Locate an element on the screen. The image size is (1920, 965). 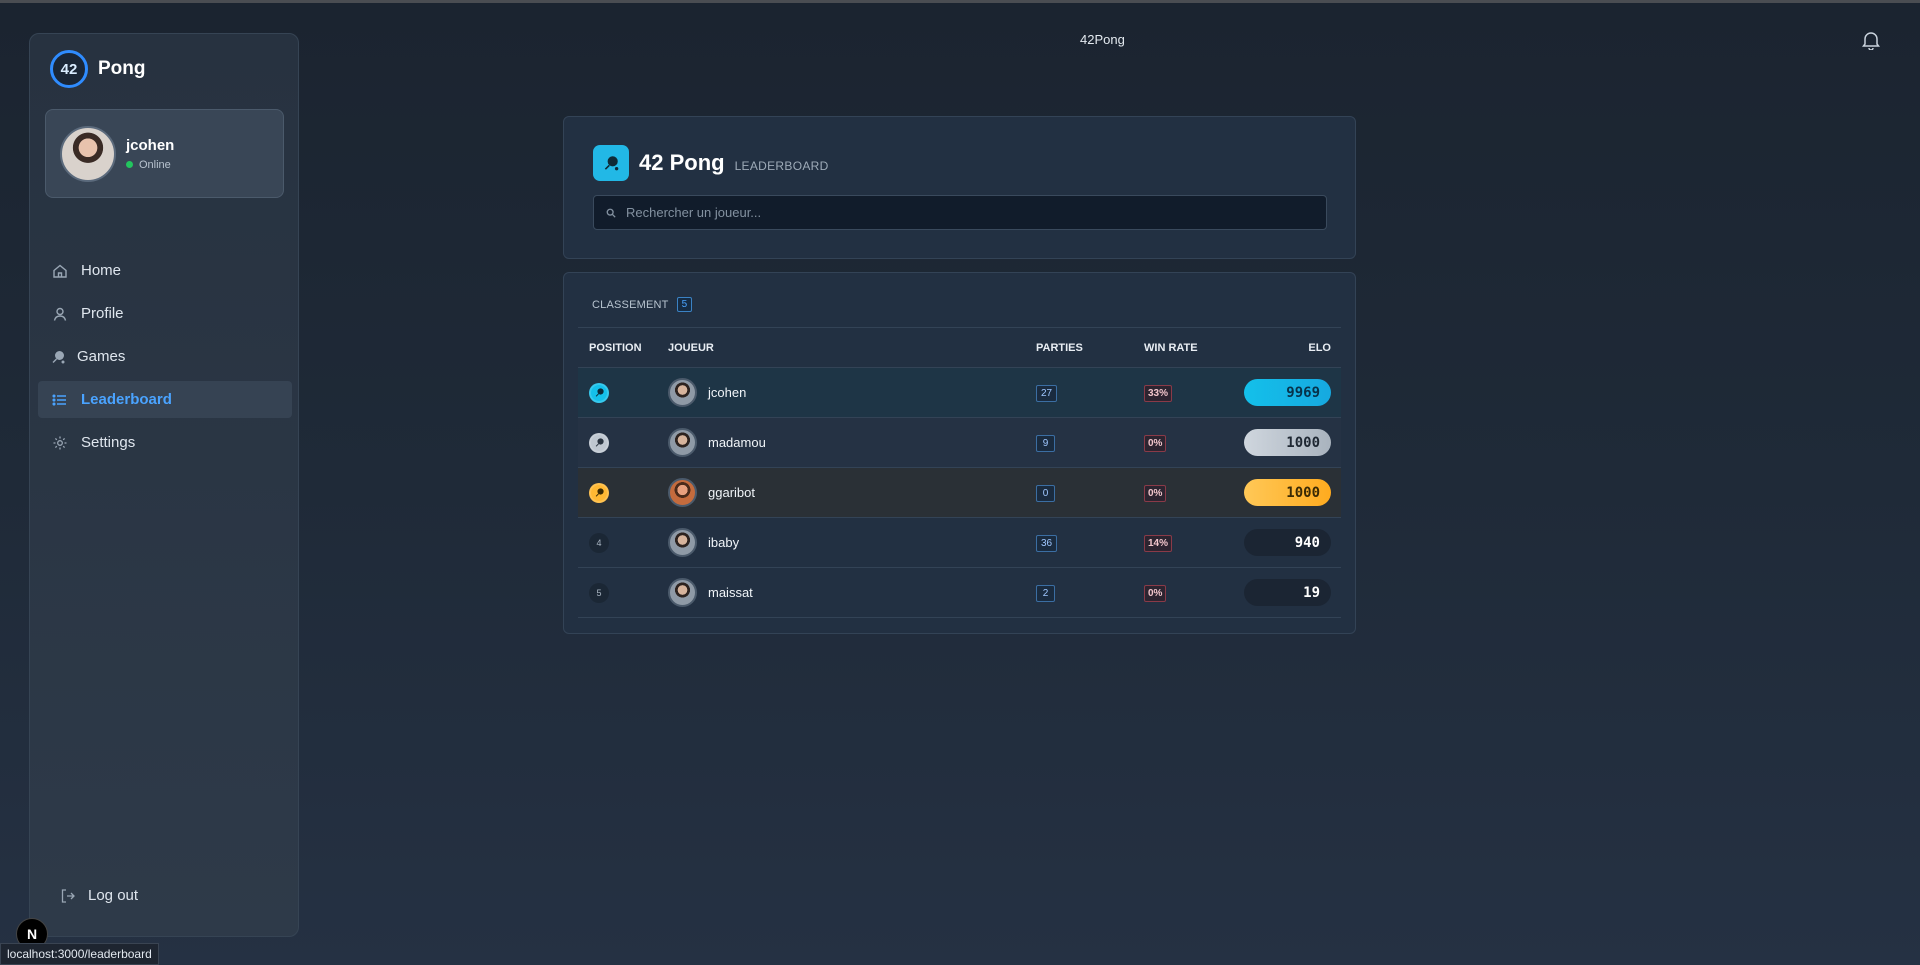
table-row: ggaribot 0 0% 1000 is located at coordinates (959, 493).